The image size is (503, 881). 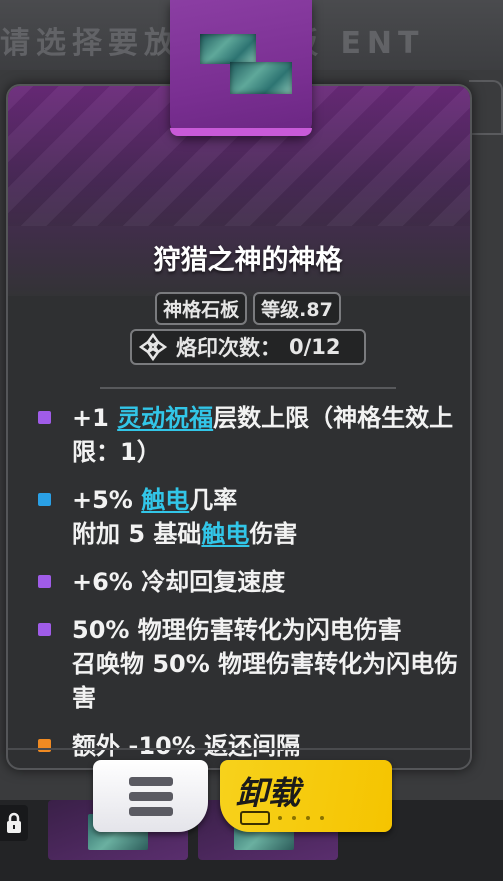 What do you see at coordinates (179, 582) in the screenshot?
I see `affix-text-segment: +6% 冷却回复速度` at bounding box center [179, 582].